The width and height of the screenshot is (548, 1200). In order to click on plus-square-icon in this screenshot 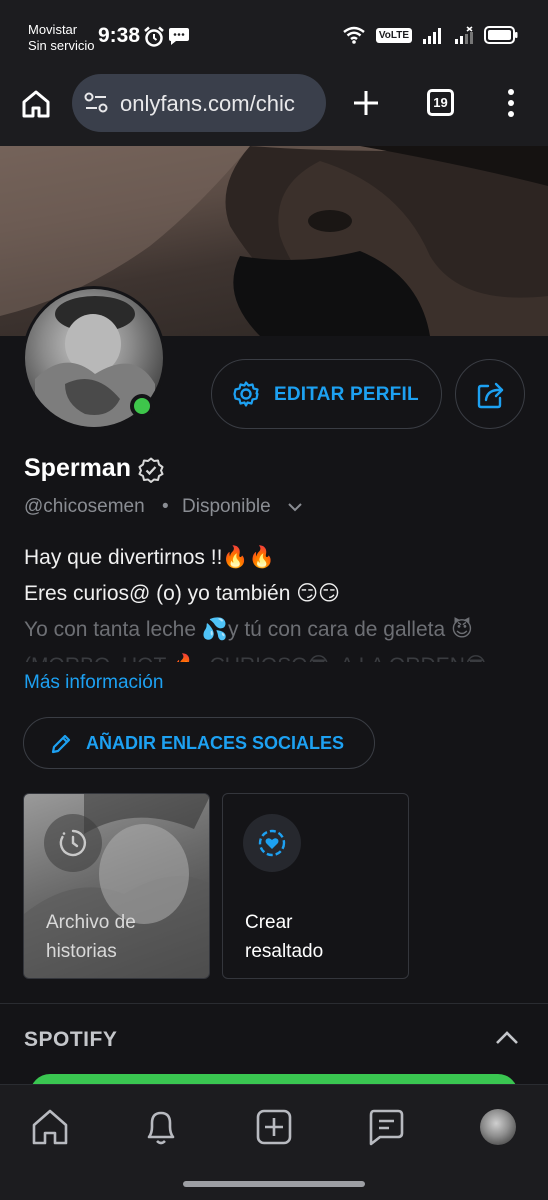, I will do `click(274, 1127)`.